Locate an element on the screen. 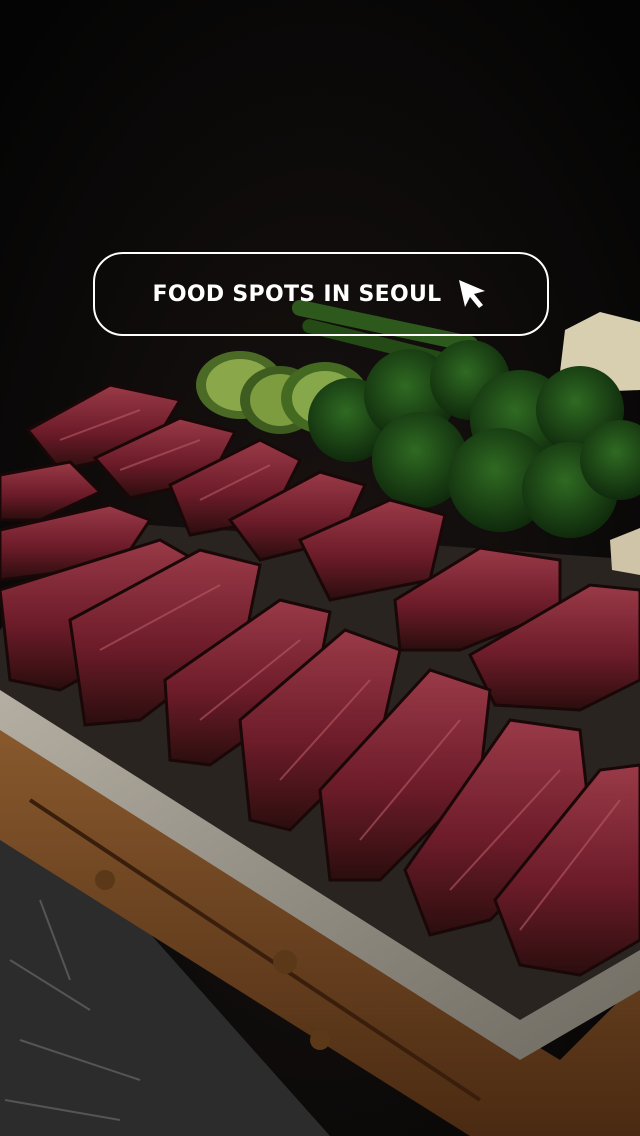  food-spots-button: FOOD SPOTS IN SEOUL is located at coordinates (321, 294).